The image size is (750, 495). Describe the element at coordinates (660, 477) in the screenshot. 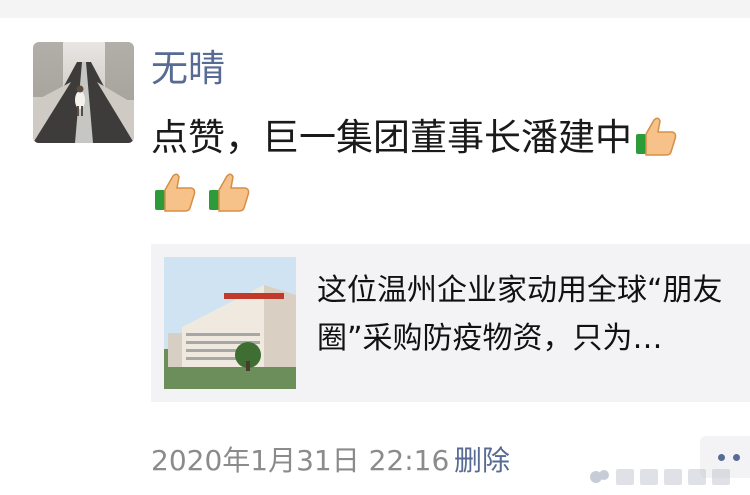

I see `wechat-watermark-mark` at that location.